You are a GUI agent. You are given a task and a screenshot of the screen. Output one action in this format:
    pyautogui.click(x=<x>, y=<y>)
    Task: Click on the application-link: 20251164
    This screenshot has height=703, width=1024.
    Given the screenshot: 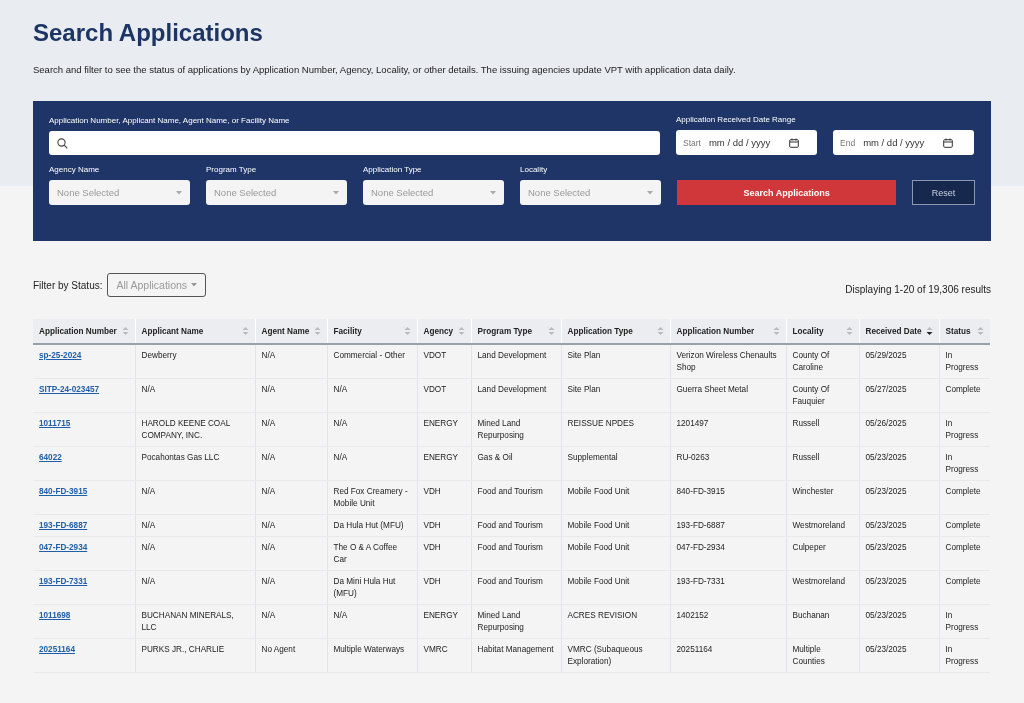 What is the action you would take?
    pyautogui.click(x=57, y=649)
    